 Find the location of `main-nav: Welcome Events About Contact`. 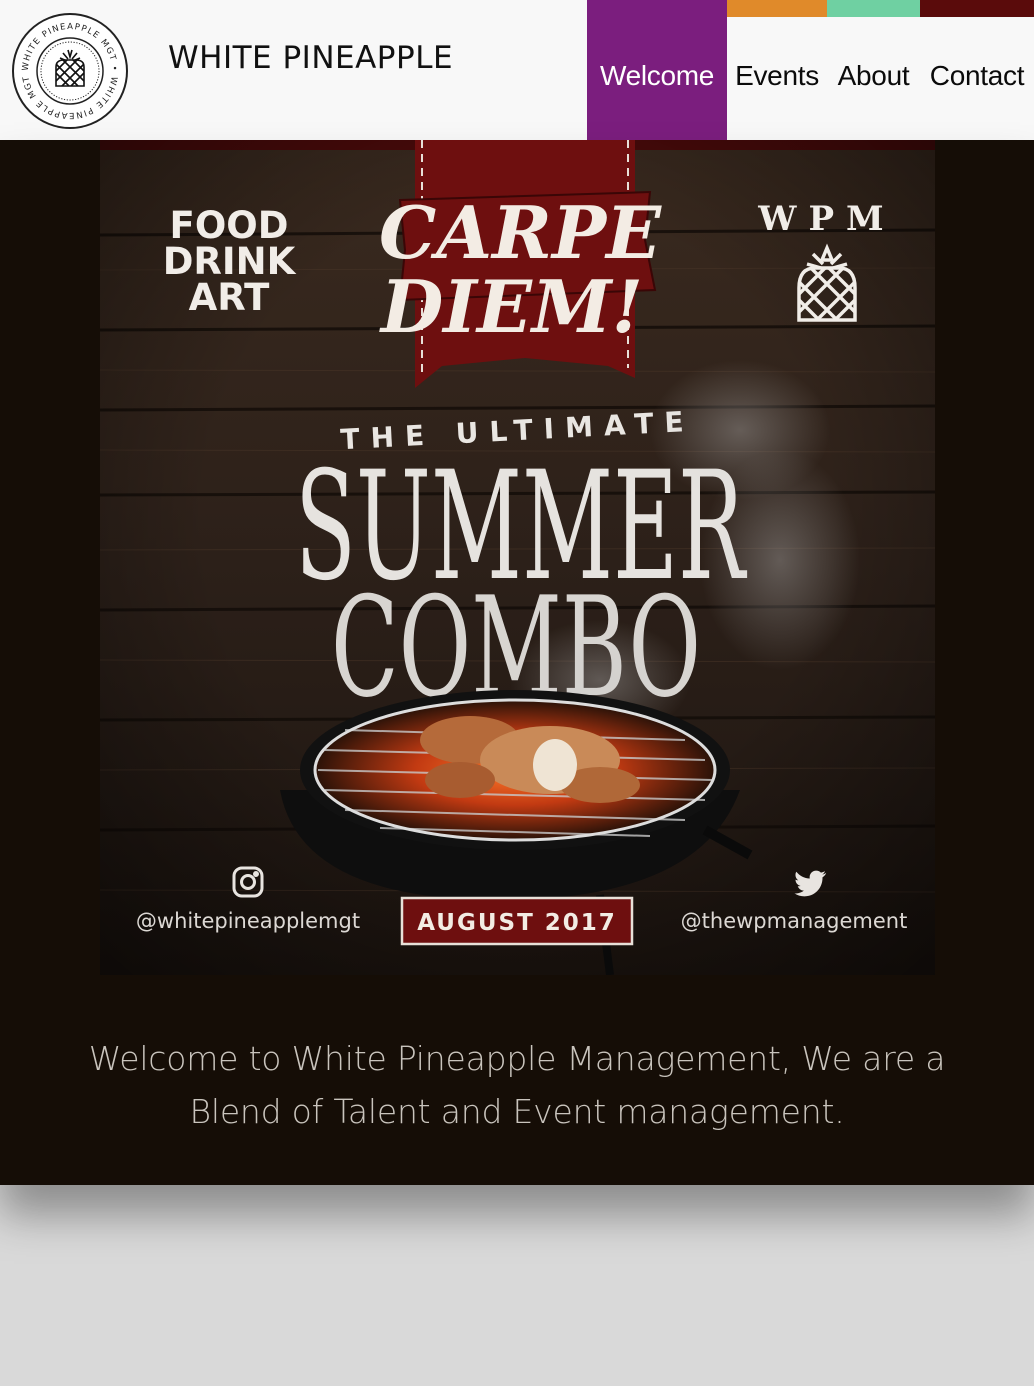

main-nav: Welcome Events About Contact is located at coordinates (810, 70).